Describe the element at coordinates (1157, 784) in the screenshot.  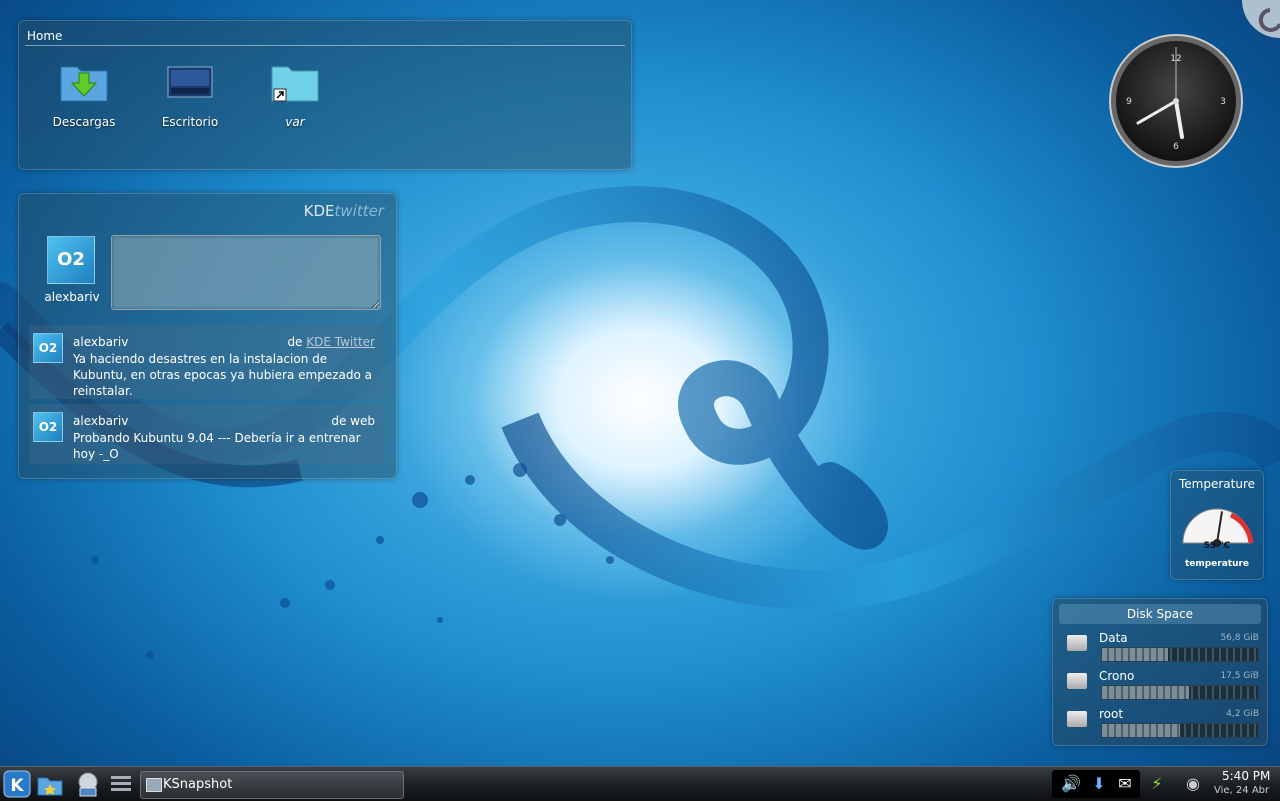
I see `battery-icon: ⚡` at that location.